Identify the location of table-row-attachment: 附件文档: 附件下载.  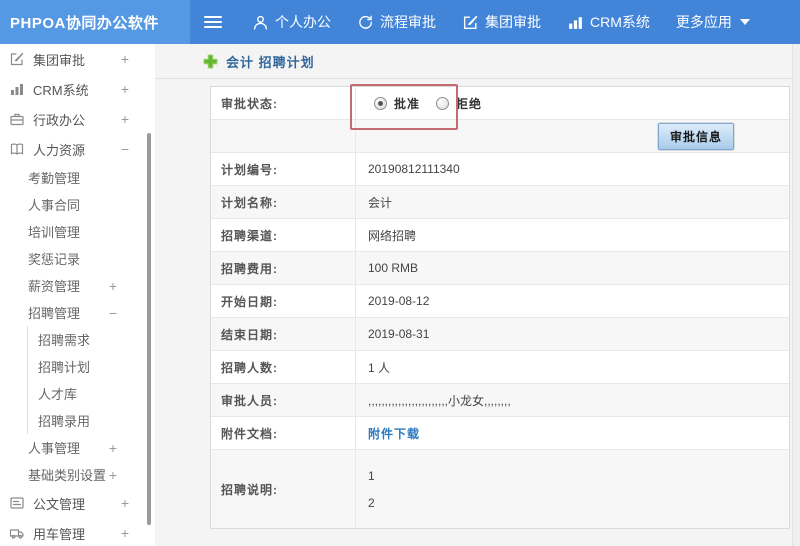
(500, 433).